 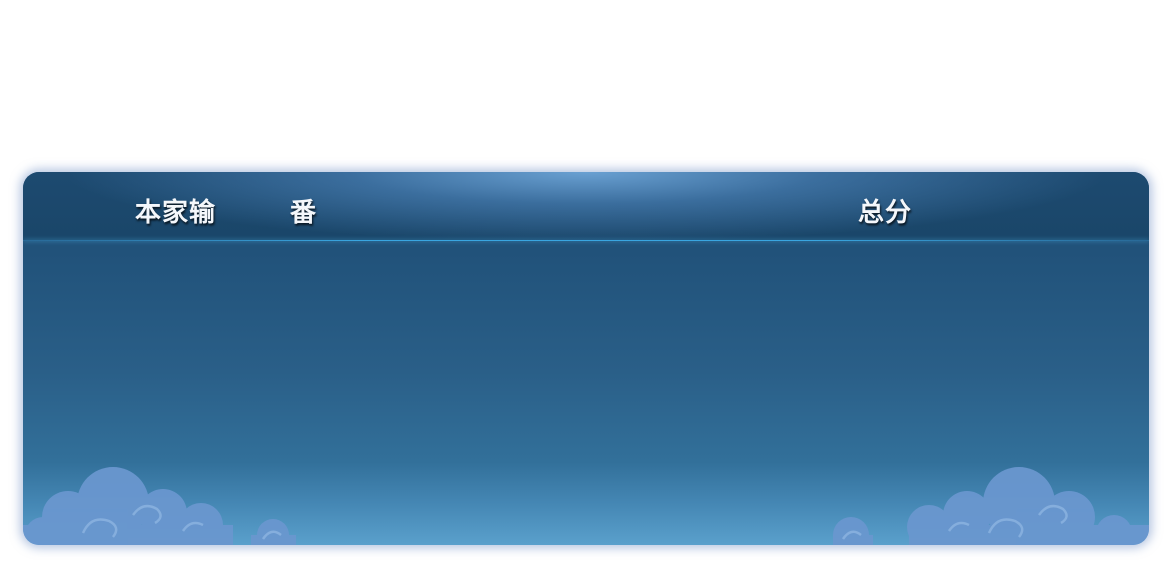 I want to click on column-header-total-score: 总分, so click(x=885, y=213).